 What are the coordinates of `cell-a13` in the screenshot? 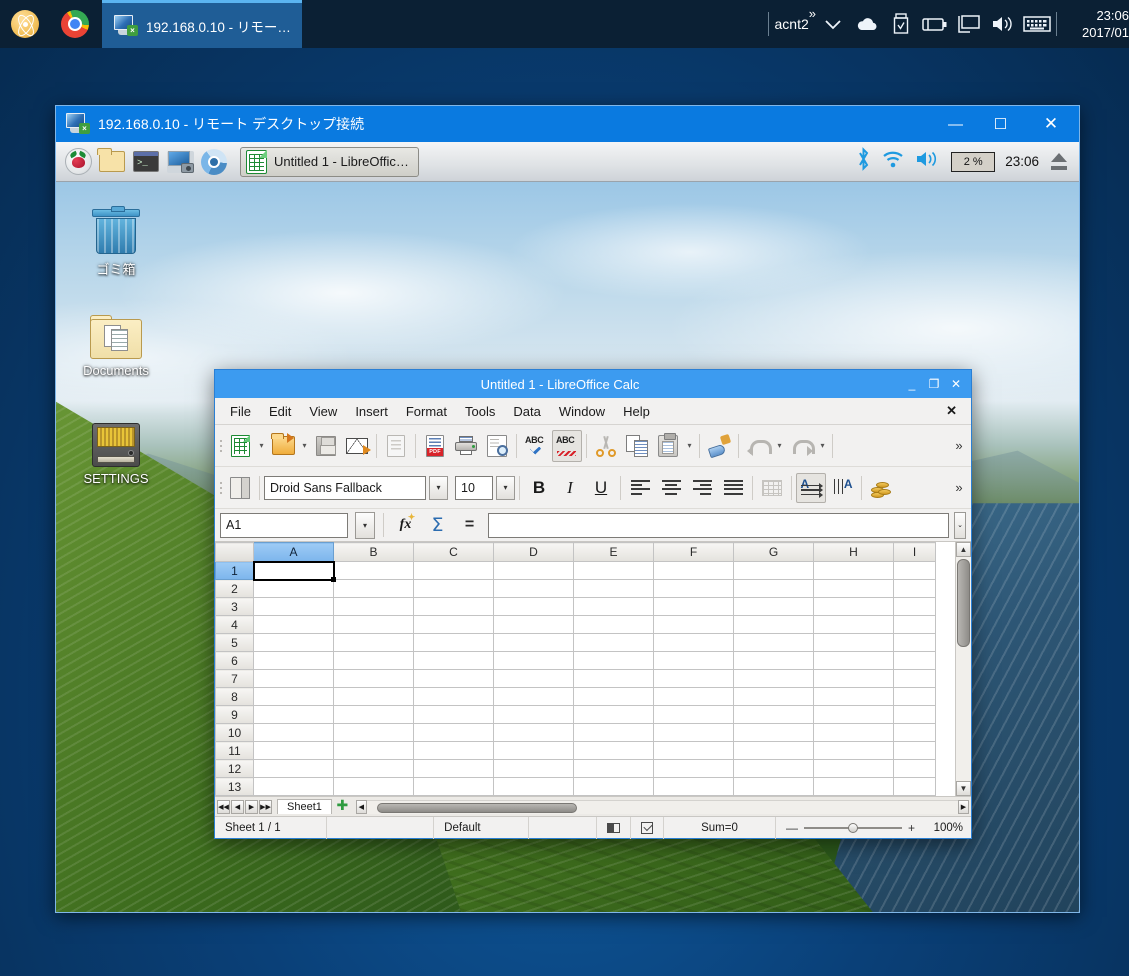 It's located at (293, 786).